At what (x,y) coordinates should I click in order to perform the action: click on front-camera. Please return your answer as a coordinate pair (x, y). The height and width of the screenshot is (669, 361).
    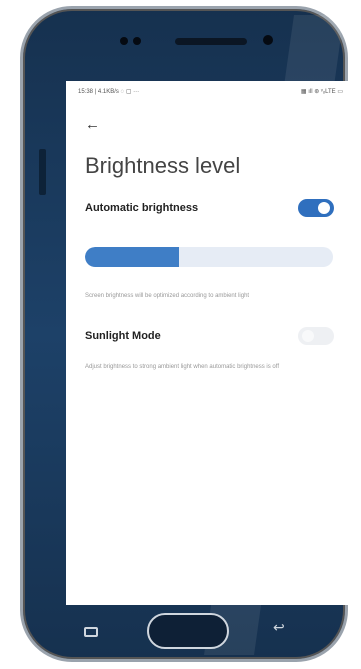
    Looking at the image, I should click on (268, 40).